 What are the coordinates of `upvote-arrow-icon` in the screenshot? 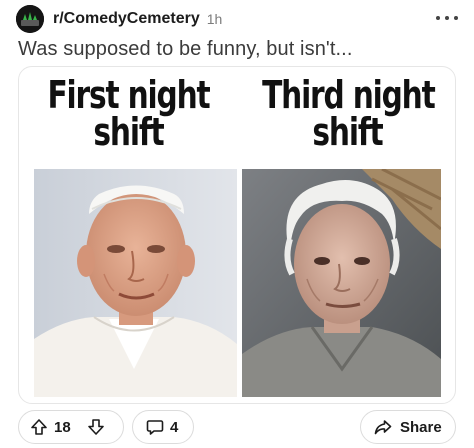 It's located at (39, 427).